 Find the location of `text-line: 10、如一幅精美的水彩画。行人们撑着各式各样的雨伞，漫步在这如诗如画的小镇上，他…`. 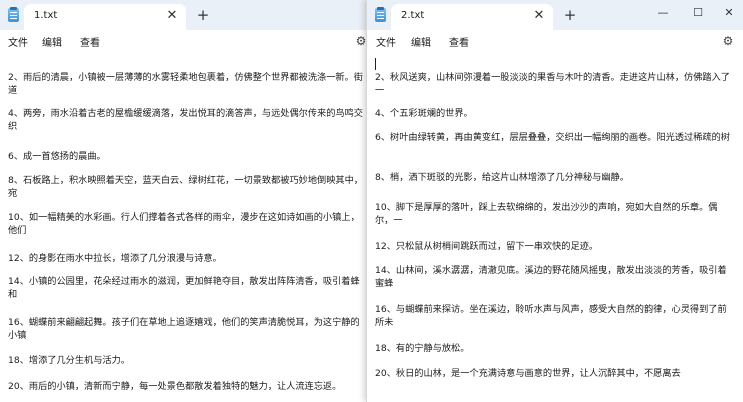

text-line: 10、如一幅精美的水彩画。行人们撑着各式各样的雨伞，漫步在这如诗如画的小镇上，他… is located at coordinates (184, 224).